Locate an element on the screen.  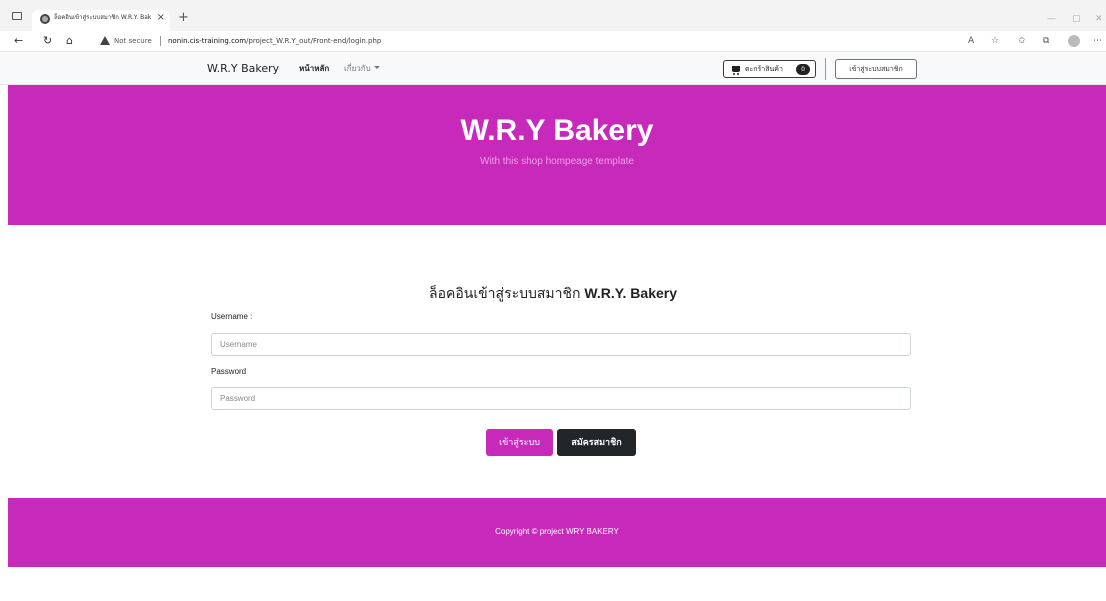
refresh-icon: ↻ is located at coordinates (47, 41).